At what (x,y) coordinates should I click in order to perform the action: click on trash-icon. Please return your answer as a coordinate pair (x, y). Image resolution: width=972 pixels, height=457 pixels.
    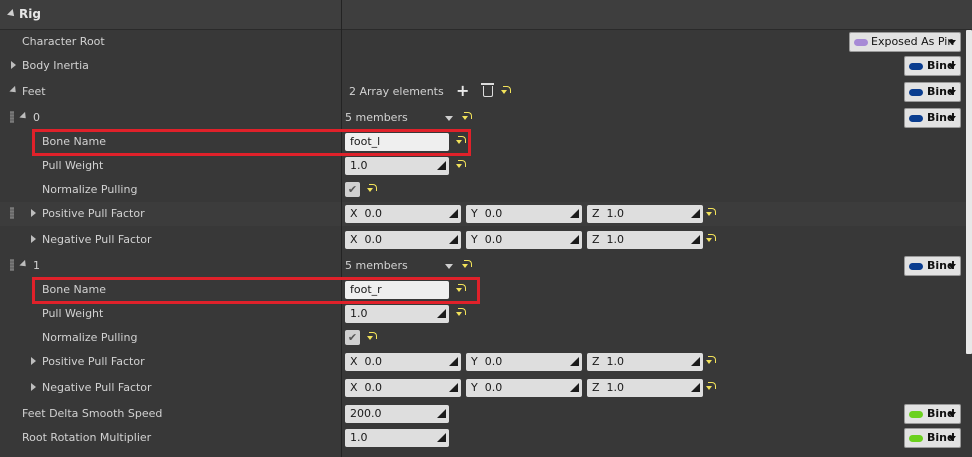
    Looking at the image, I should click on (487, 90).